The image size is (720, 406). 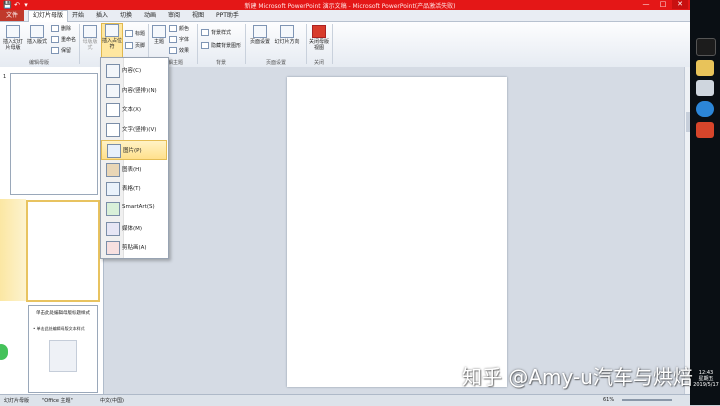 I want to click on chart-icon, so click(x=113, y=169).